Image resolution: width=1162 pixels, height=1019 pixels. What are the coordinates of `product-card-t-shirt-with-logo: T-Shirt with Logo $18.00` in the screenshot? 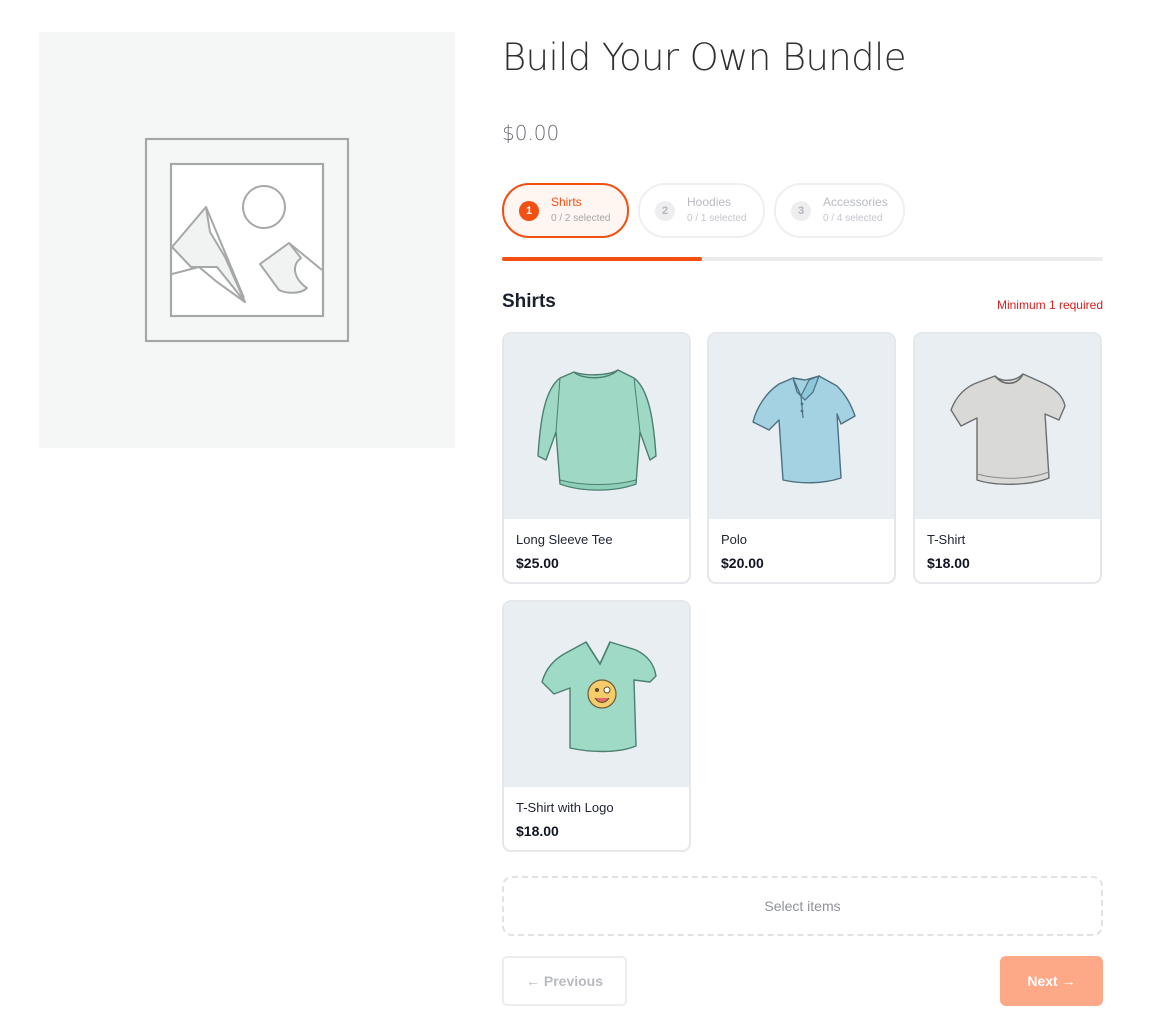 It's located at (596, 726).